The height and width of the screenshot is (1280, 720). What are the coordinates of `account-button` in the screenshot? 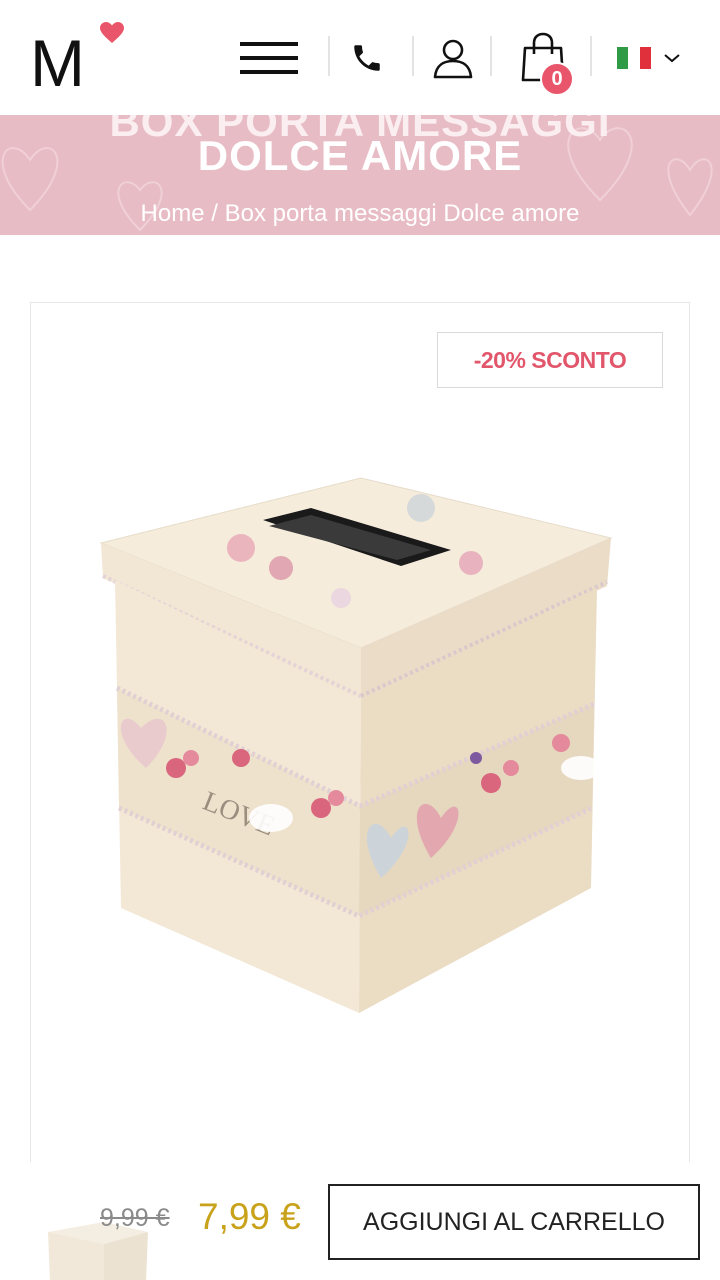 It's located at (453, 58).